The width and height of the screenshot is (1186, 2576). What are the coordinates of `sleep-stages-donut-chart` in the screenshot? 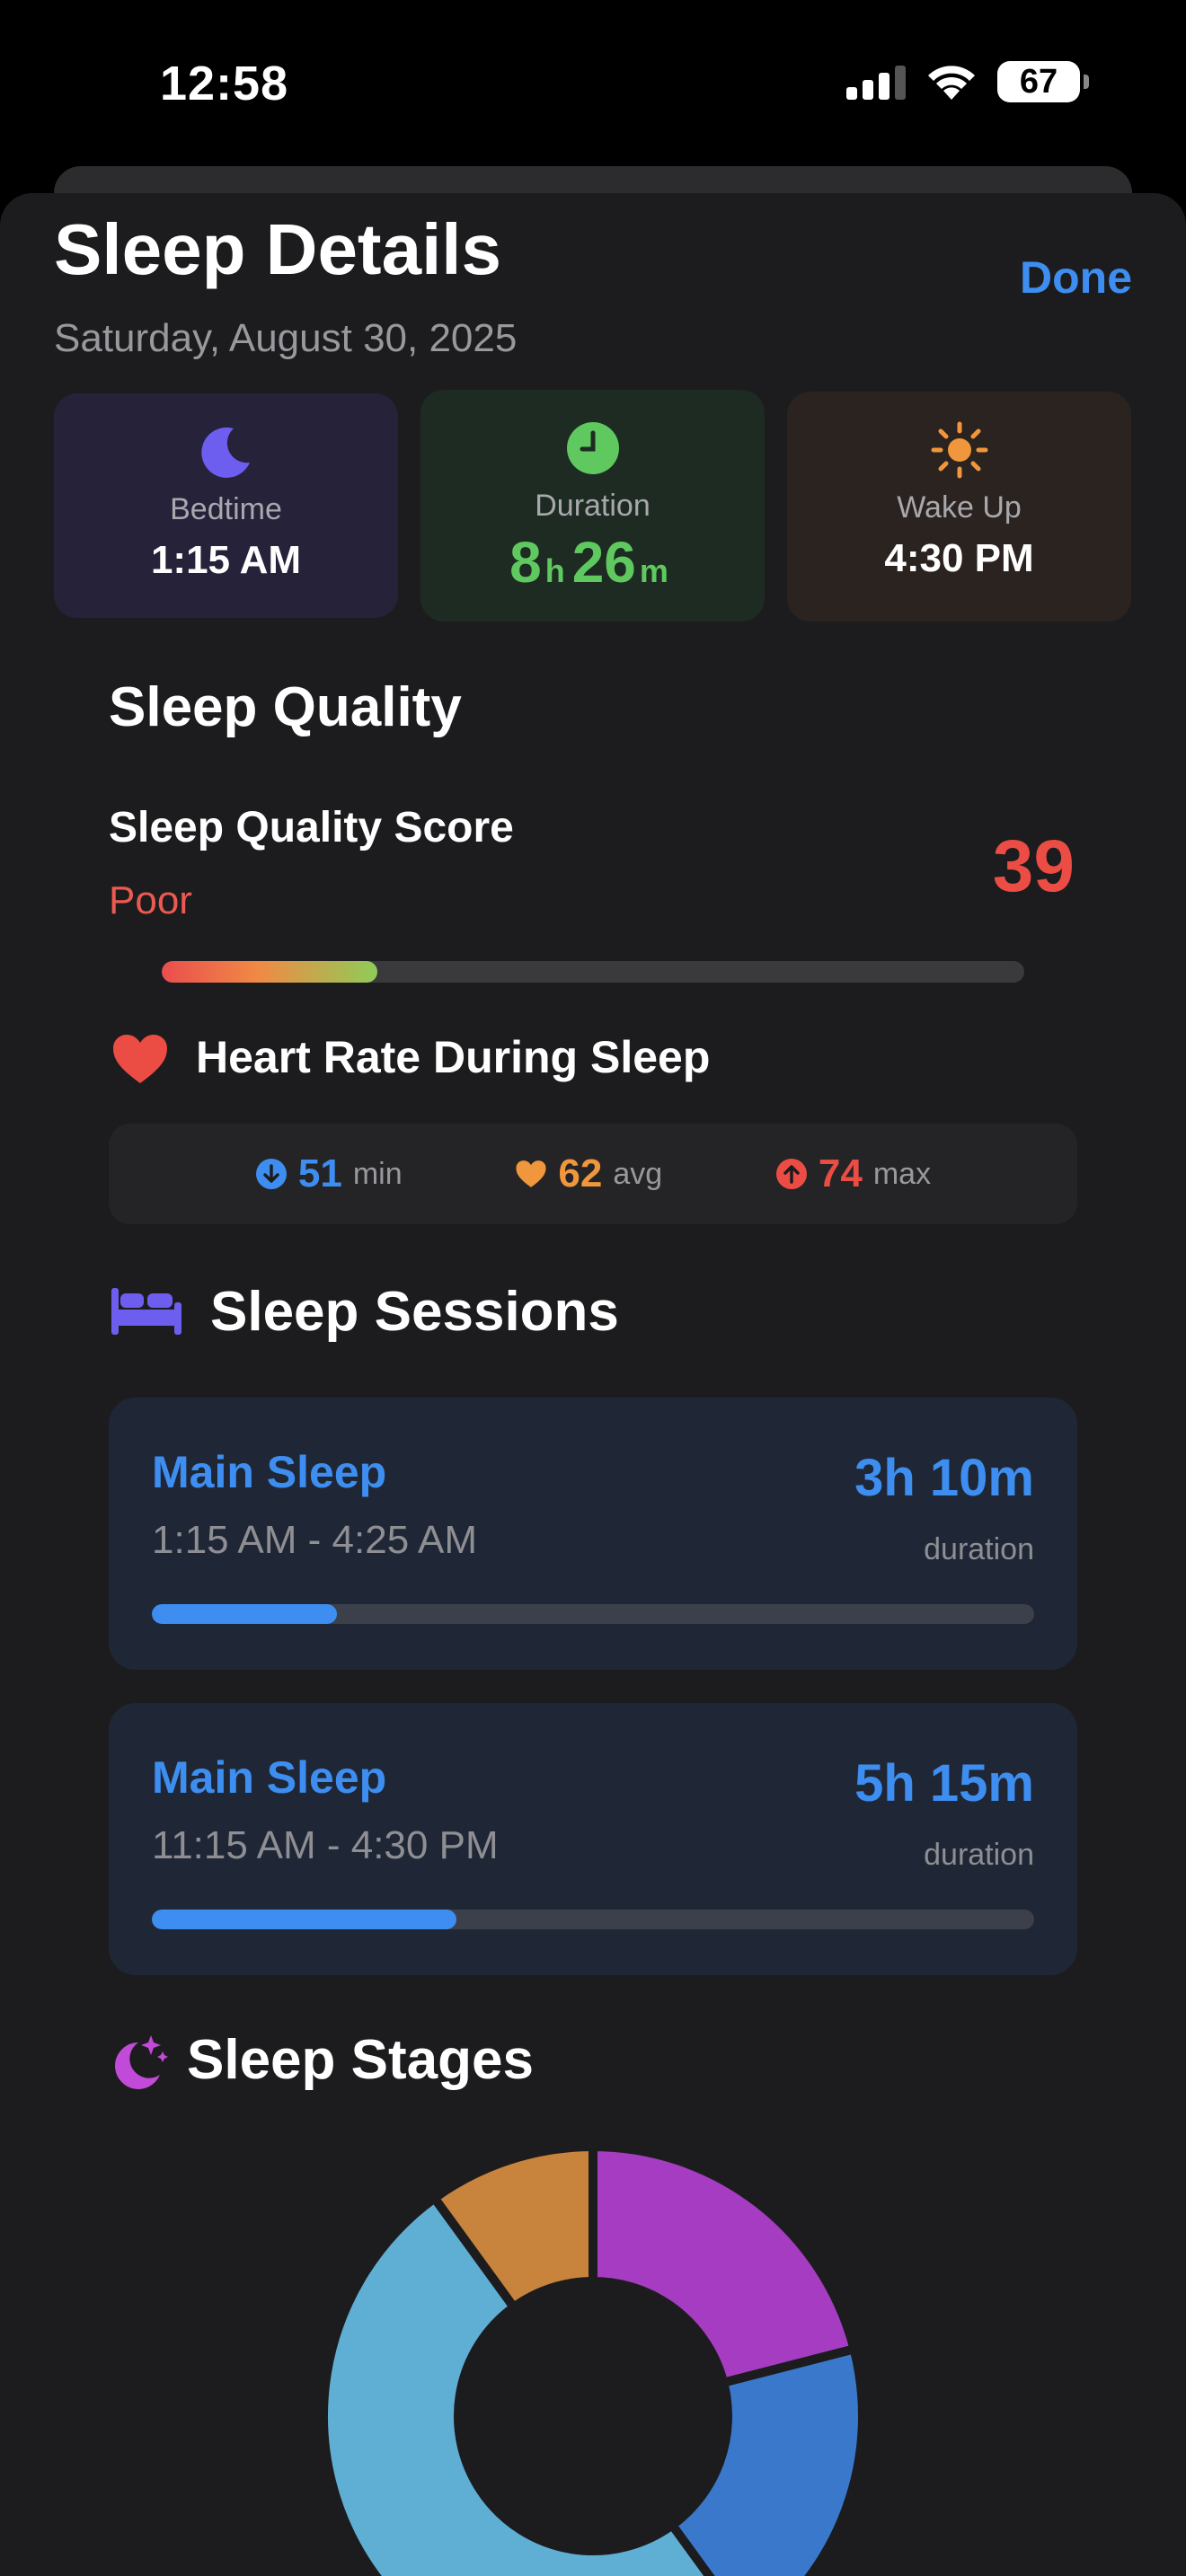 It's located at (593, 2358).